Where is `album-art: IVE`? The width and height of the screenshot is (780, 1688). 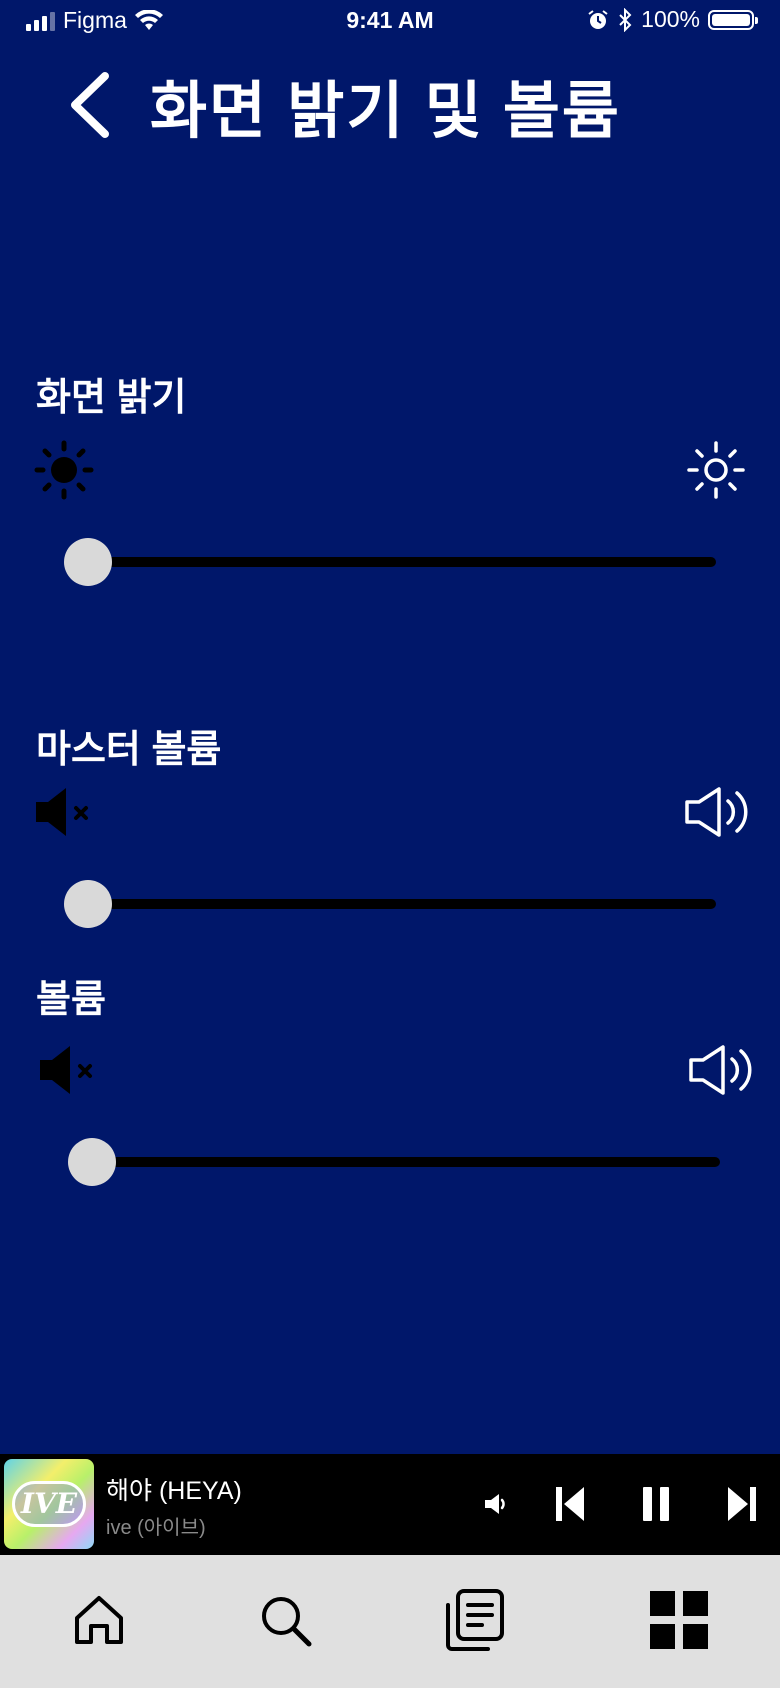 album-art: IVE is located at coordinates (49, 1504).